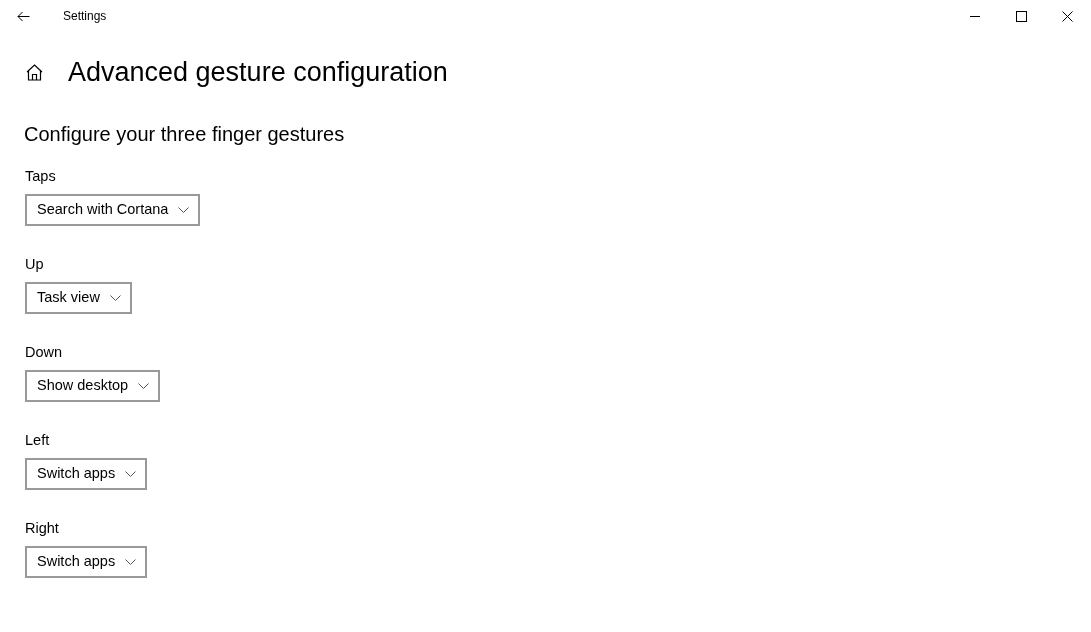 This screenshot has width=1091, height=632. Describe the element at coordinates (113, 210) in the screenshot. I see `dropdown: Search with Cortana` at that location.